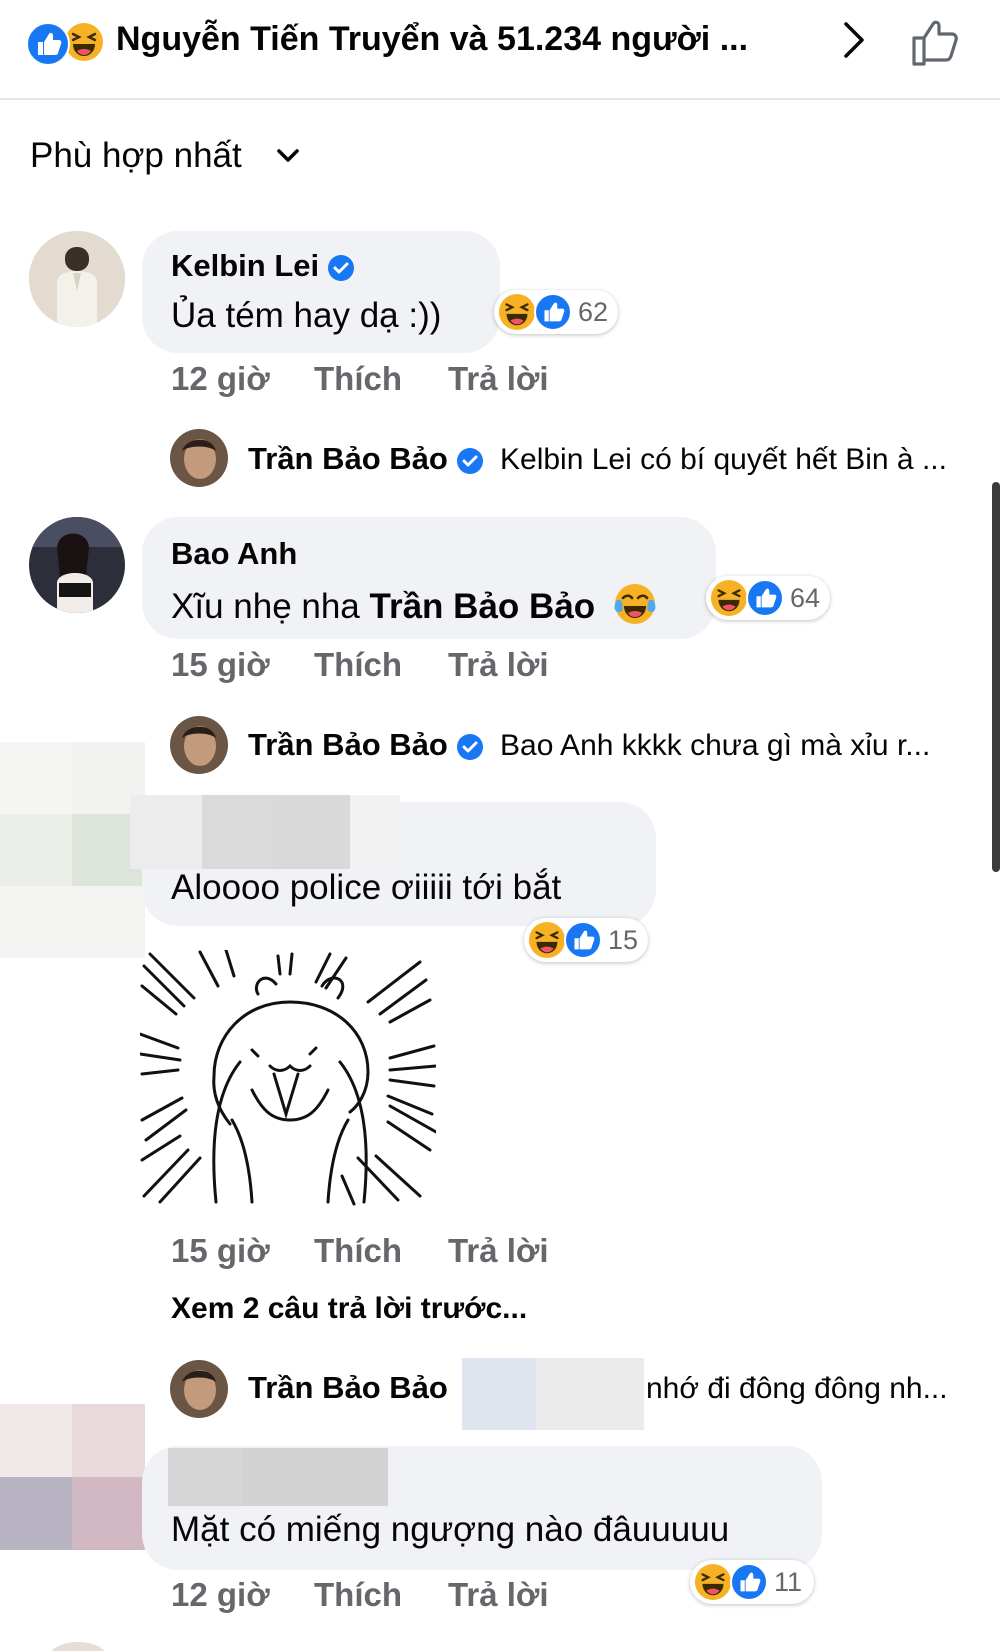 The image size is (1000, 1651). I want to click on scrollbar, so click(996, 677).